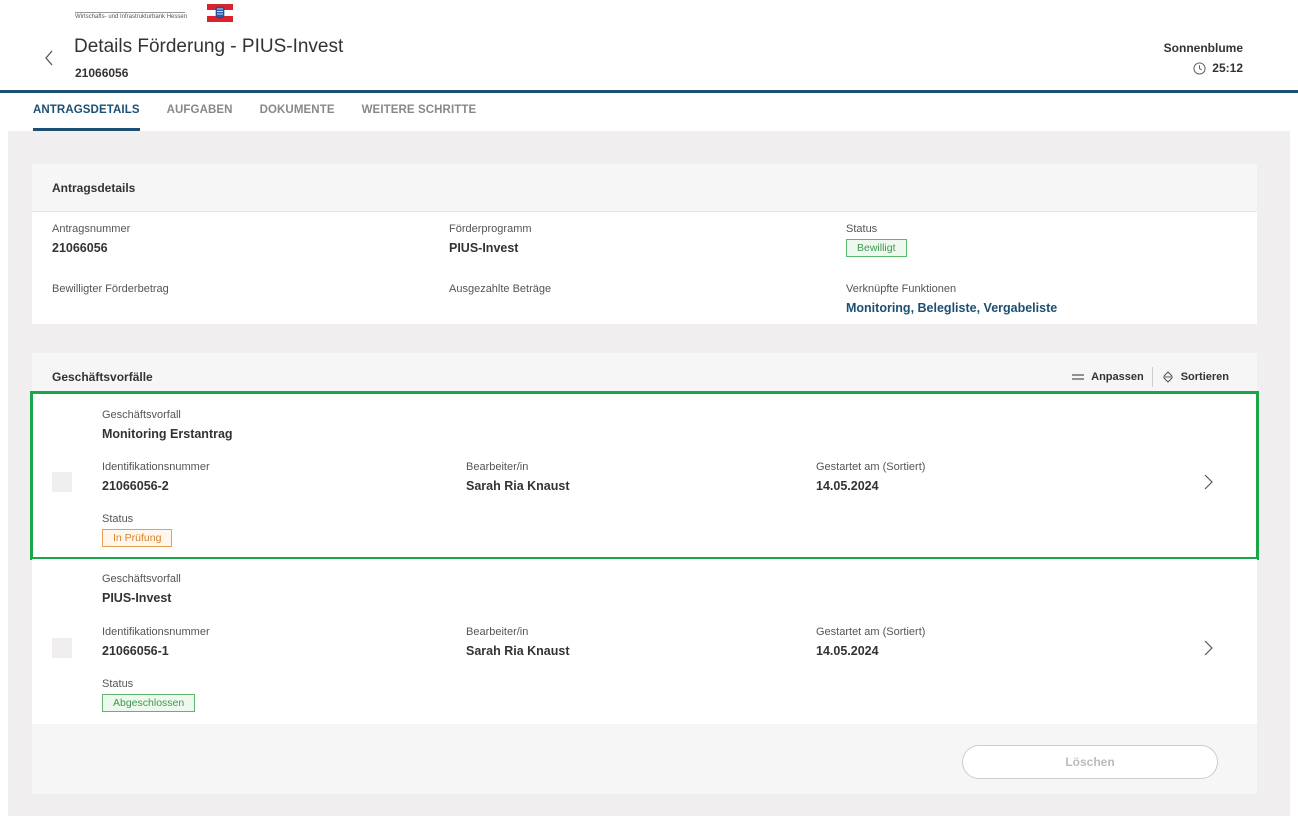  I want to click on sortieren-button: Sortieren, so click(1195, 377).